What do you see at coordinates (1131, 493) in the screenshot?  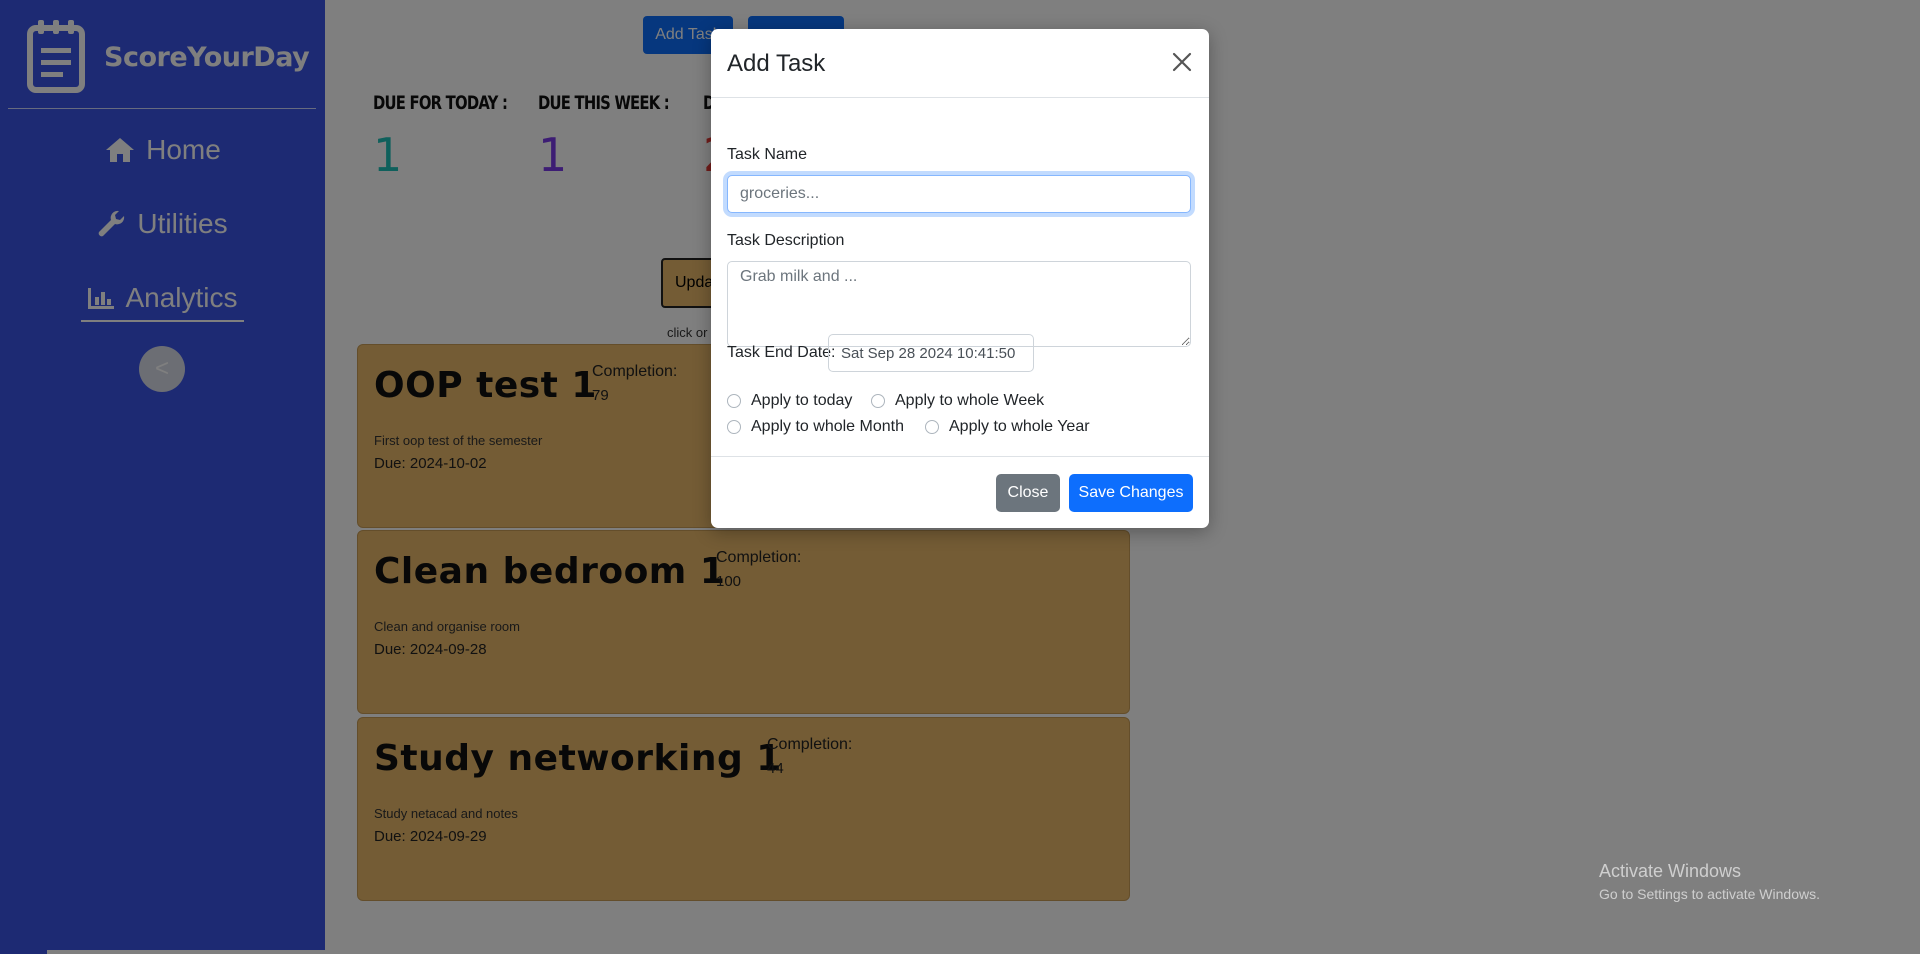 I see `save-changes-button: Save Changes` at bounding box center [1131, 493].